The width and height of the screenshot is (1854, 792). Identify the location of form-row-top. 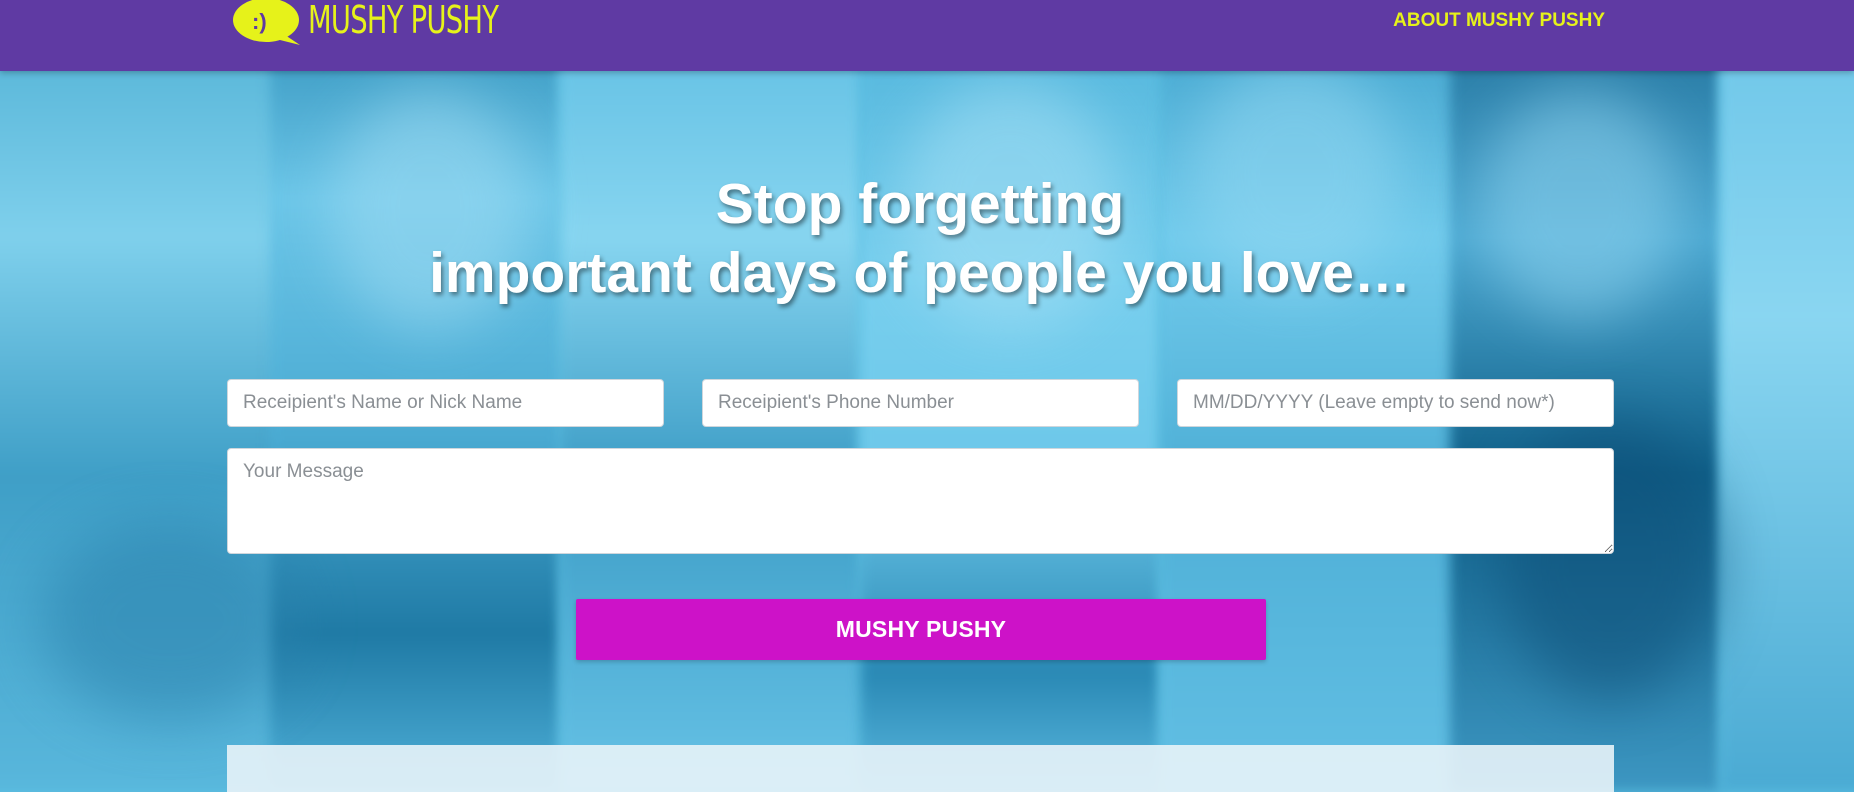
(920, 403).